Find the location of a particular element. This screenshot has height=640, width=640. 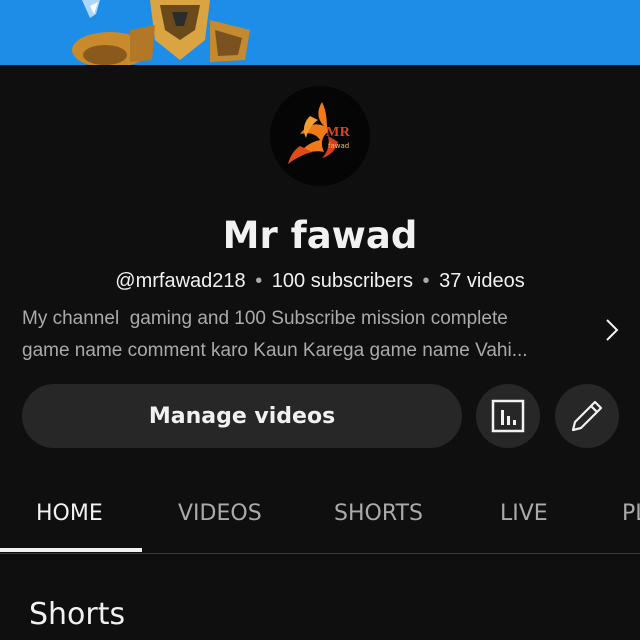

tab-playlists: PLAYLISTS is located at coordinates (631, 517).